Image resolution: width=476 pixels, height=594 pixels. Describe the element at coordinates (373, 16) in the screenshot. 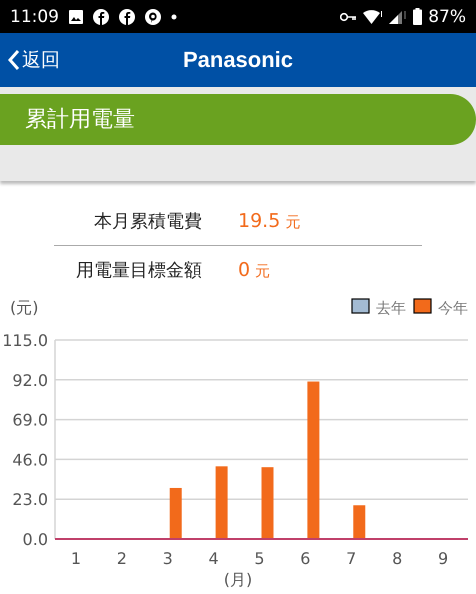

I see `wifi-icon` at that location.